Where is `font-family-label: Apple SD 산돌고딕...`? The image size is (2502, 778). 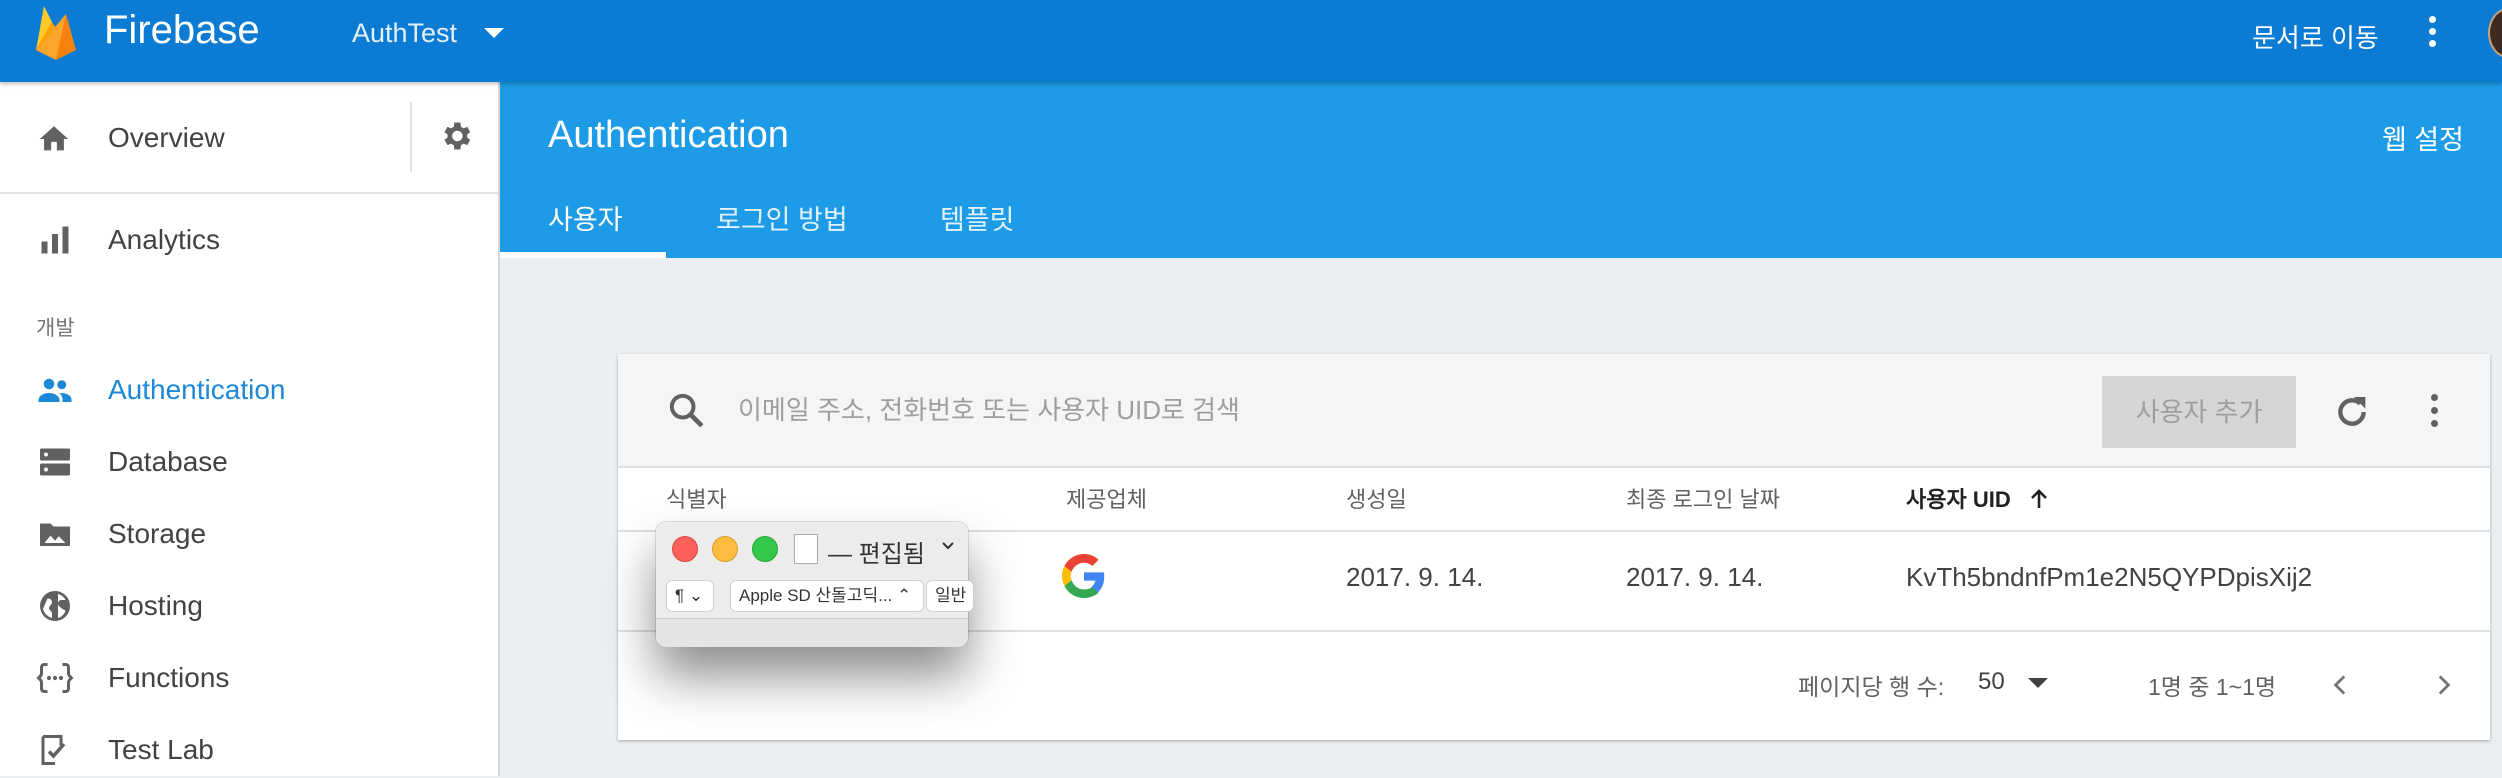 font-family-label: Apple SD 산돌고딕... is located at coordinates (816, 595).